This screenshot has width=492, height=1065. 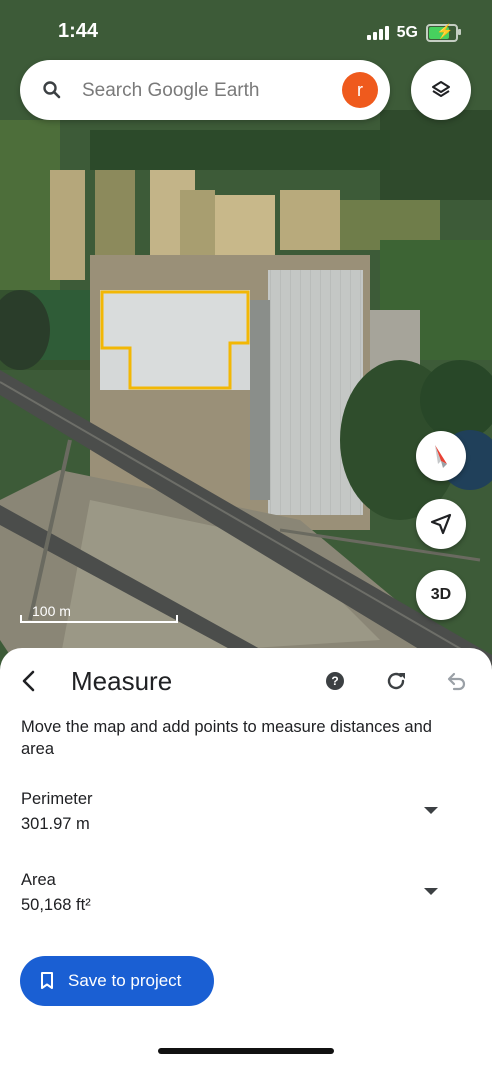 What do you see at coordinates (407, 32) in the screenshot?
I see `network-type: 5G` at bounding box center [407, 32].